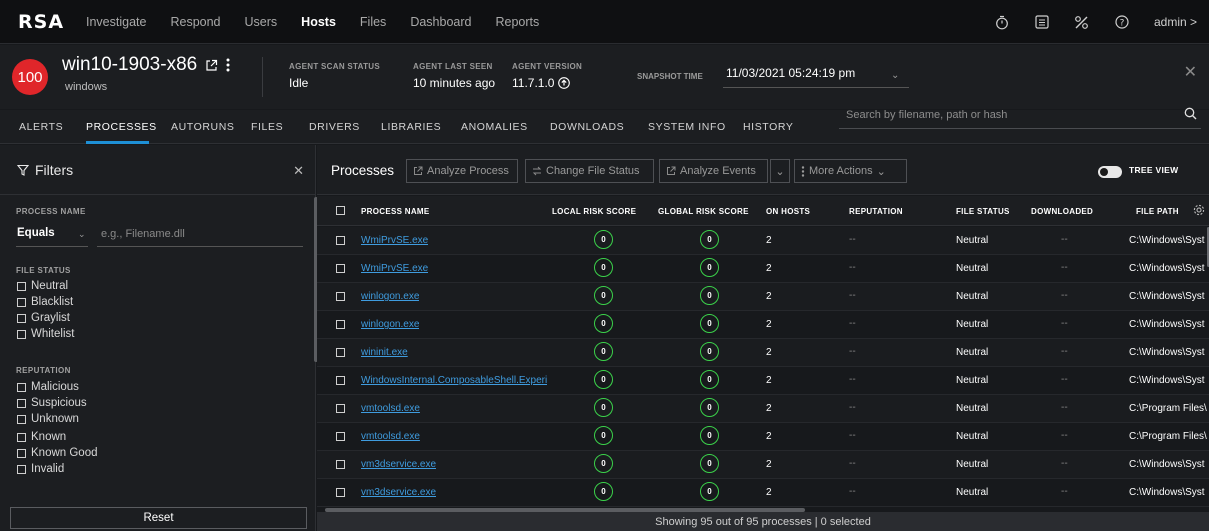  I want to click on col-reputation: REPUTATION, so click(876, 211).